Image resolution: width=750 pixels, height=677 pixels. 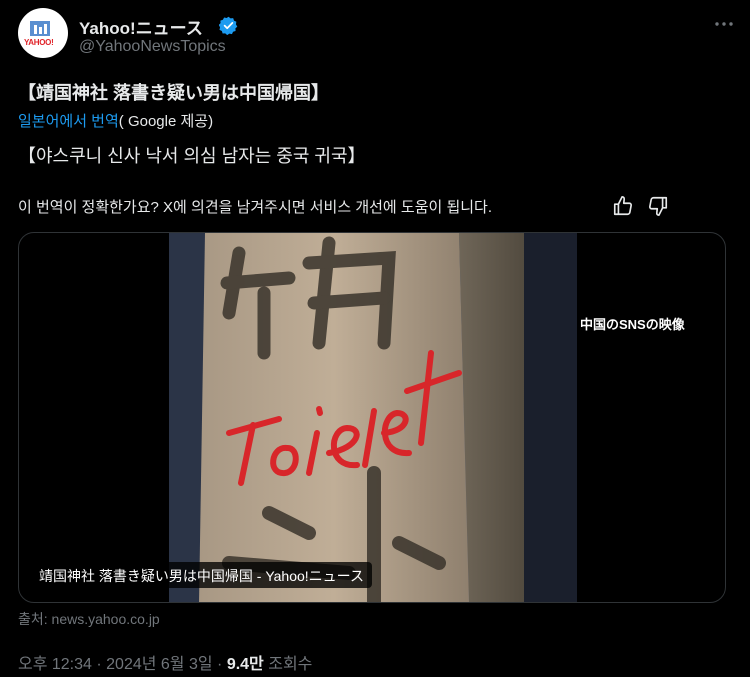 I want to click on tweet-meta: 오후 12:34 · 2024년 6월 3일 · 9.4만 조회수, so click(x=165, y=662).